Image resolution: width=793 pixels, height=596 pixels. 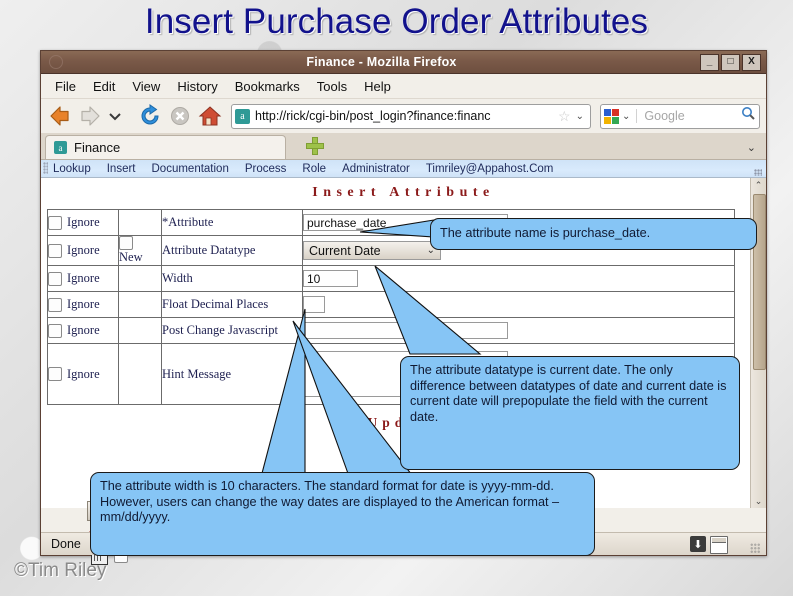 What do you see at coordinates (55, 330) in the screenshot?
I see `ignore-checkbox-javascript` at bounding box center [55, 330].